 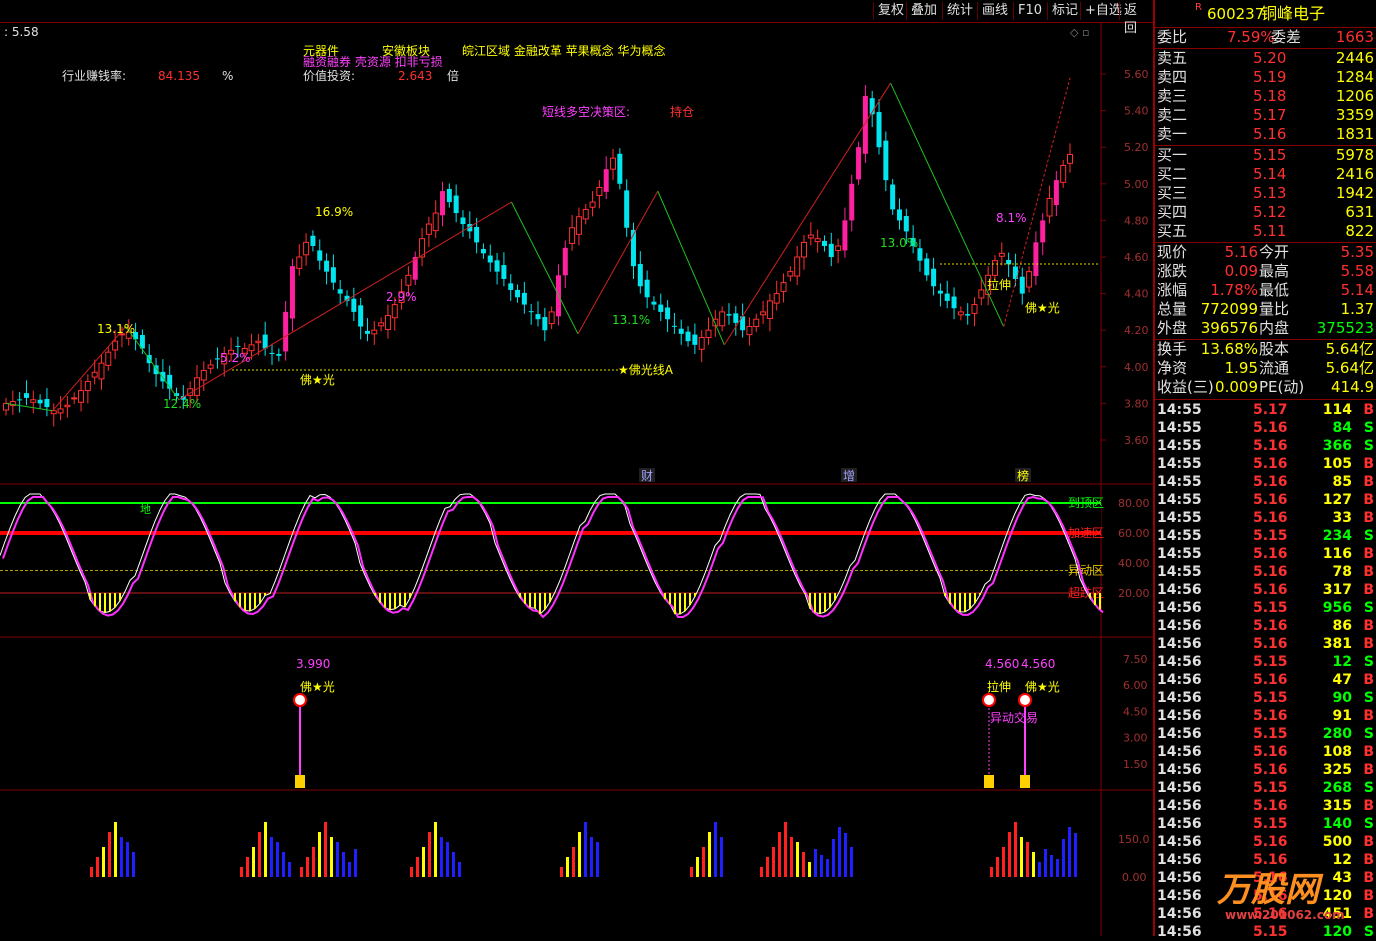 I want to click on stat-value: 1.78%, so click(x=1234, y=290).